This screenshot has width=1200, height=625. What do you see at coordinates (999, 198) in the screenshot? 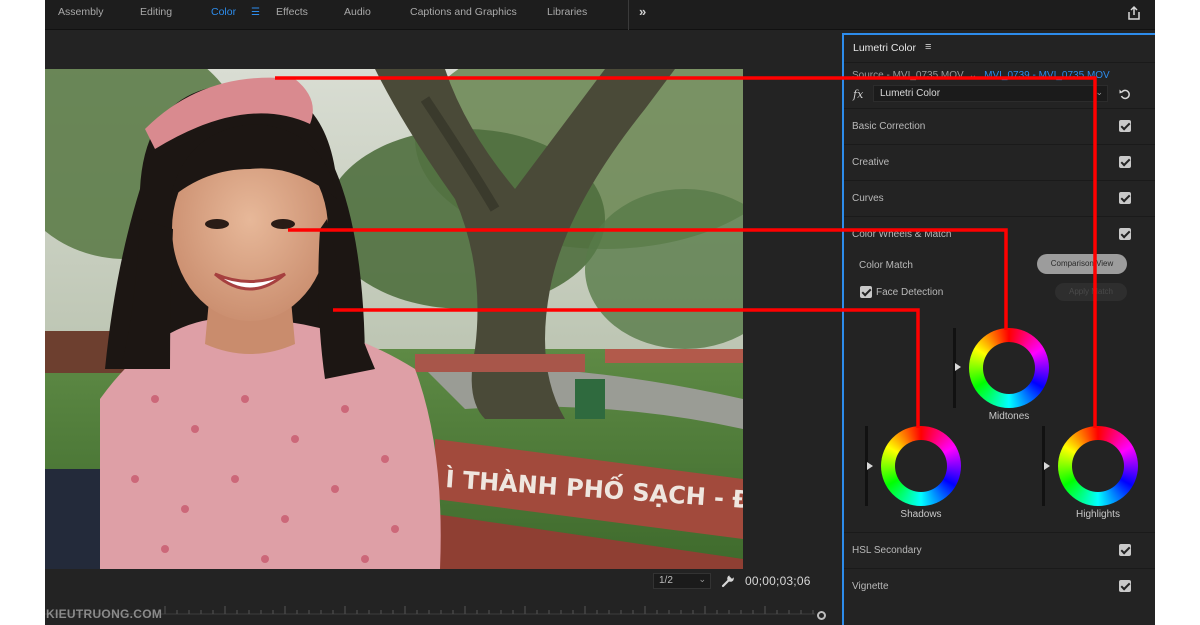
I see `section-curves: Curves` at bounding box center [999, 198].